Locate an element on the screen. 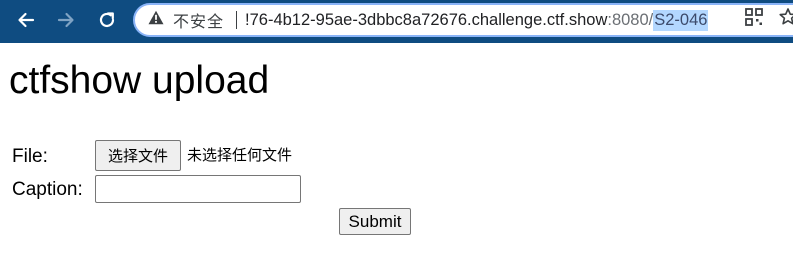  forward-button is located at coordinates (66, 20).